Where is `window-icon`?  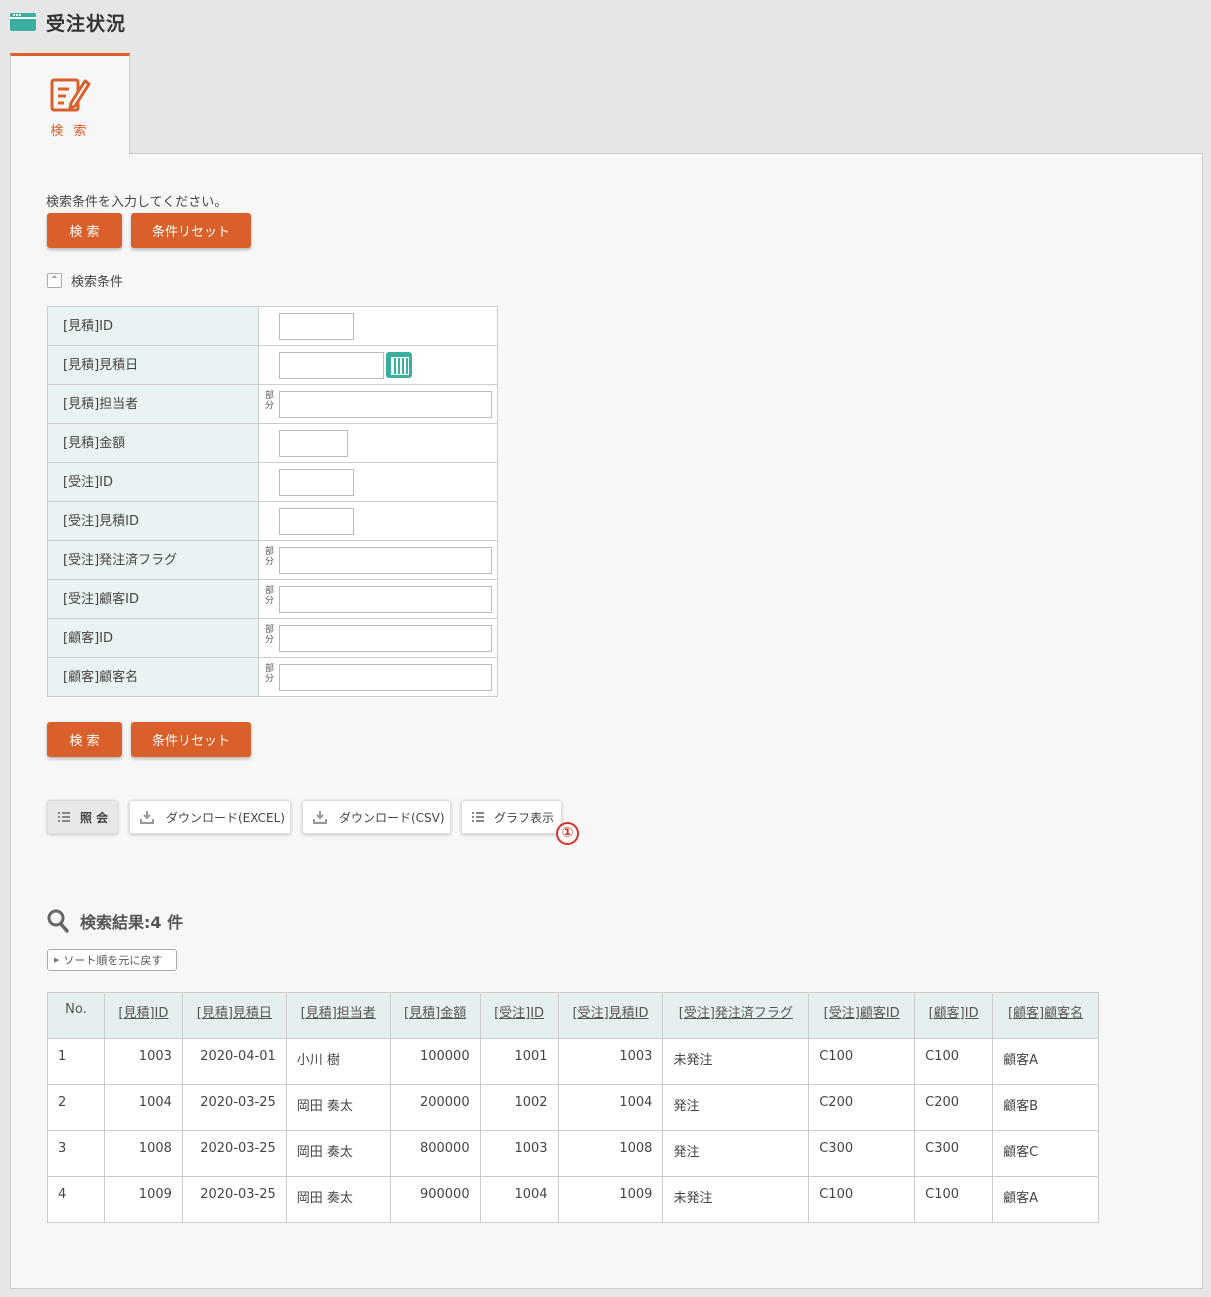
window-icon is located at coordinates (23, 22).